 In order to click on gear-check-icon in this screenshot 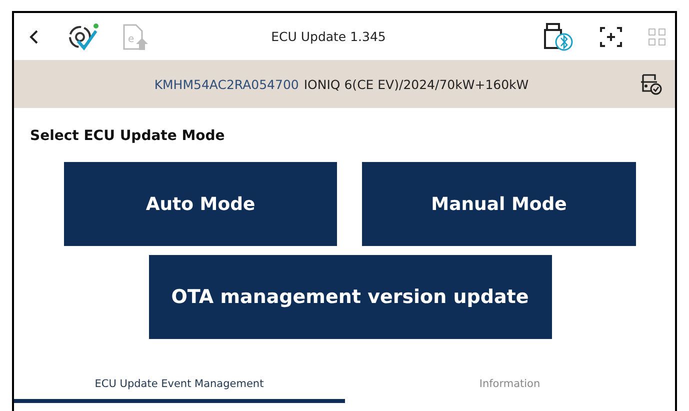, I will do `click(83, 37)`.